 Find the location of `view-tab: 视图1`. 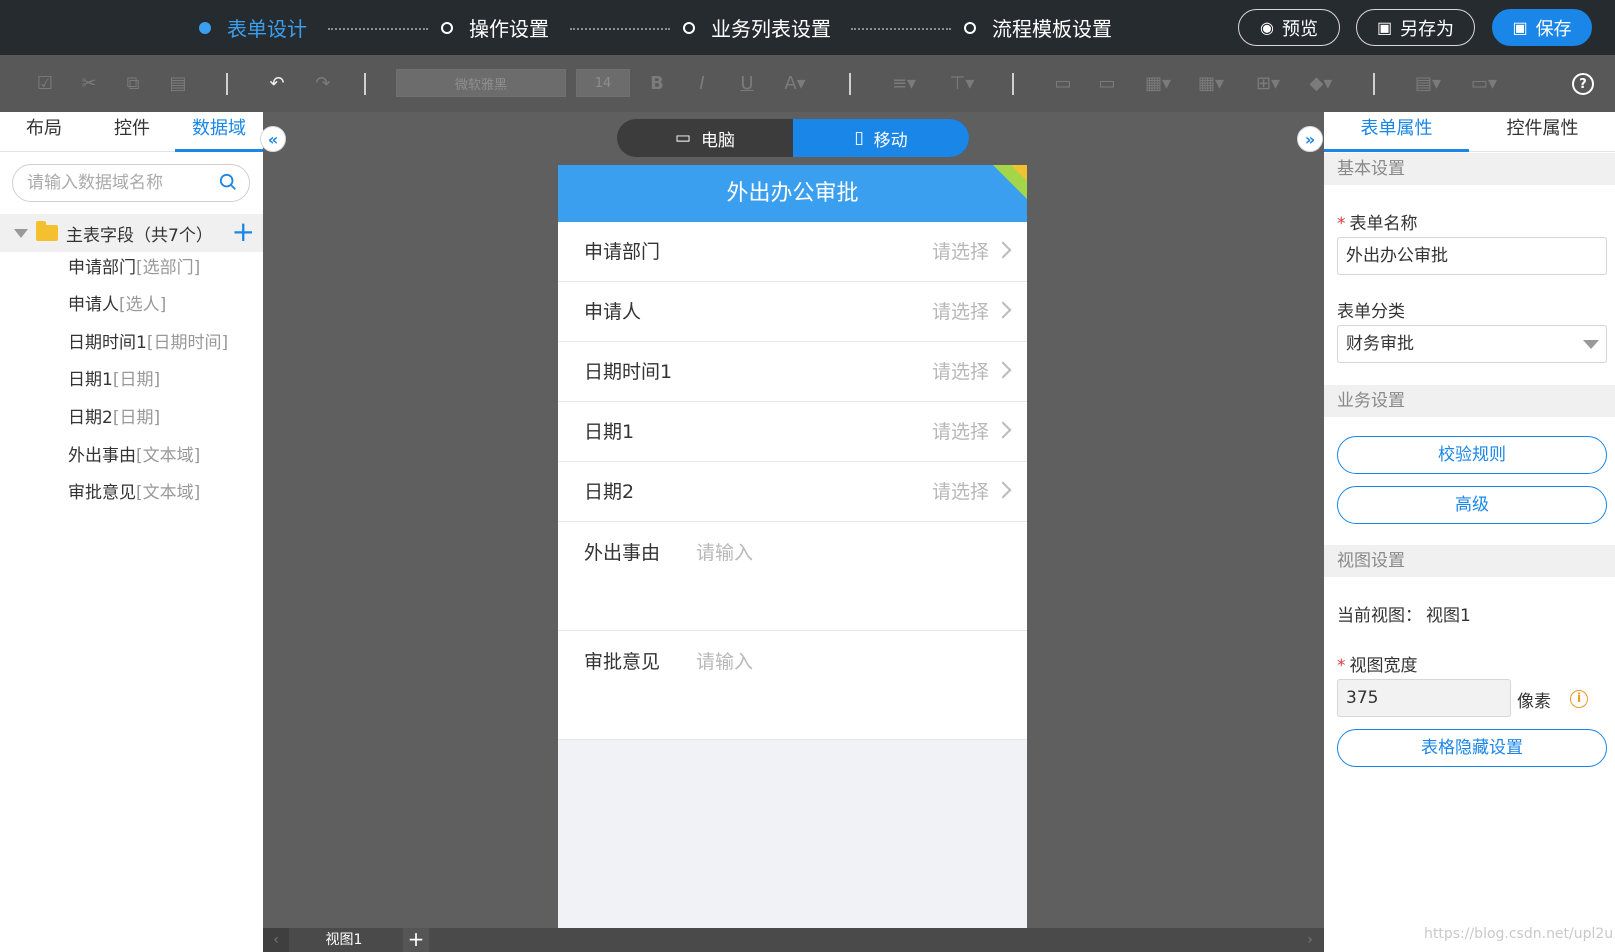

view-tab: 视图1 is located at coordinates (344, 940).